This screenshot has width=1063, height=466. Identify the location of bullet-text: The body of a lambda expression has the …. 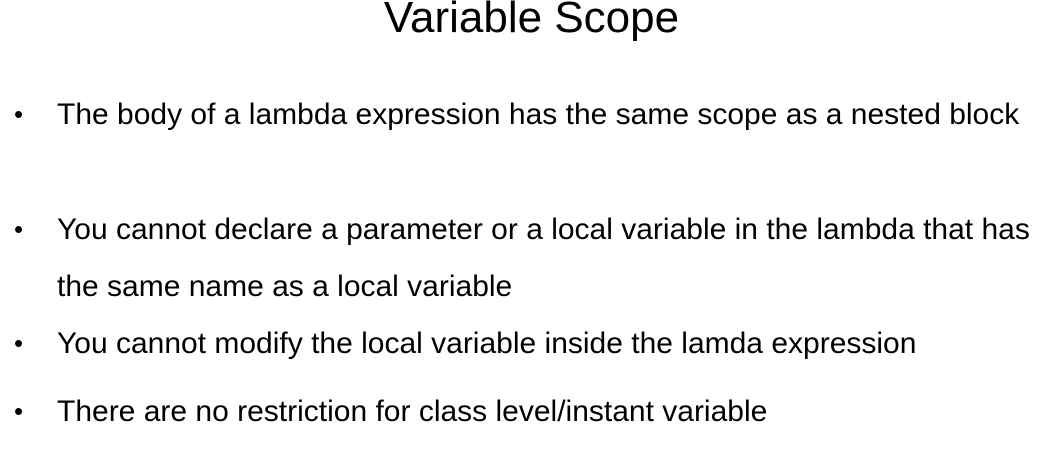
(538, 114).